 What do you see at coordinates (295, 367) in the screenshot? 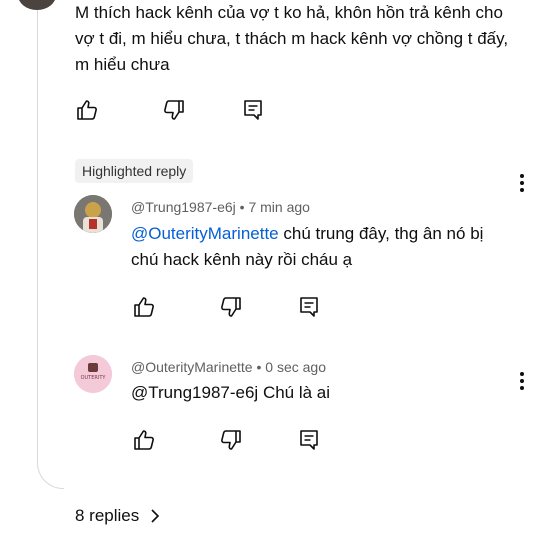
I see `reply-timestamp: 0 sec ago` at bounding box center [295, 367].